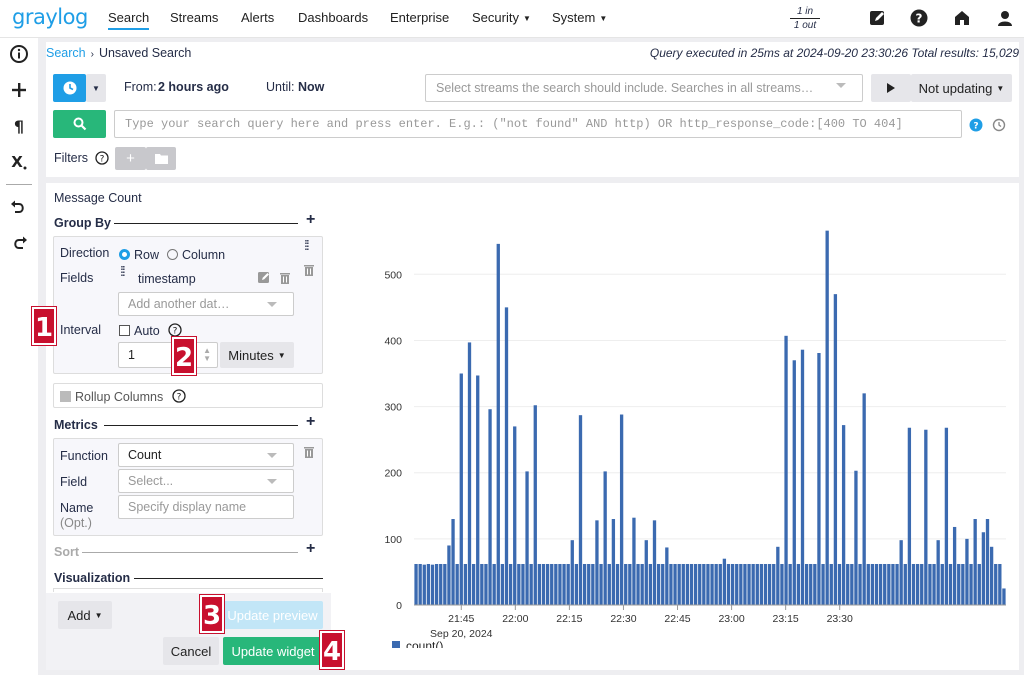 This screenshot has width=1024, height=675. What do you see at coordinates (257, 17) in the screenshot?
I see `nav-alerts: Alerts` at bounding box center [257, 17].